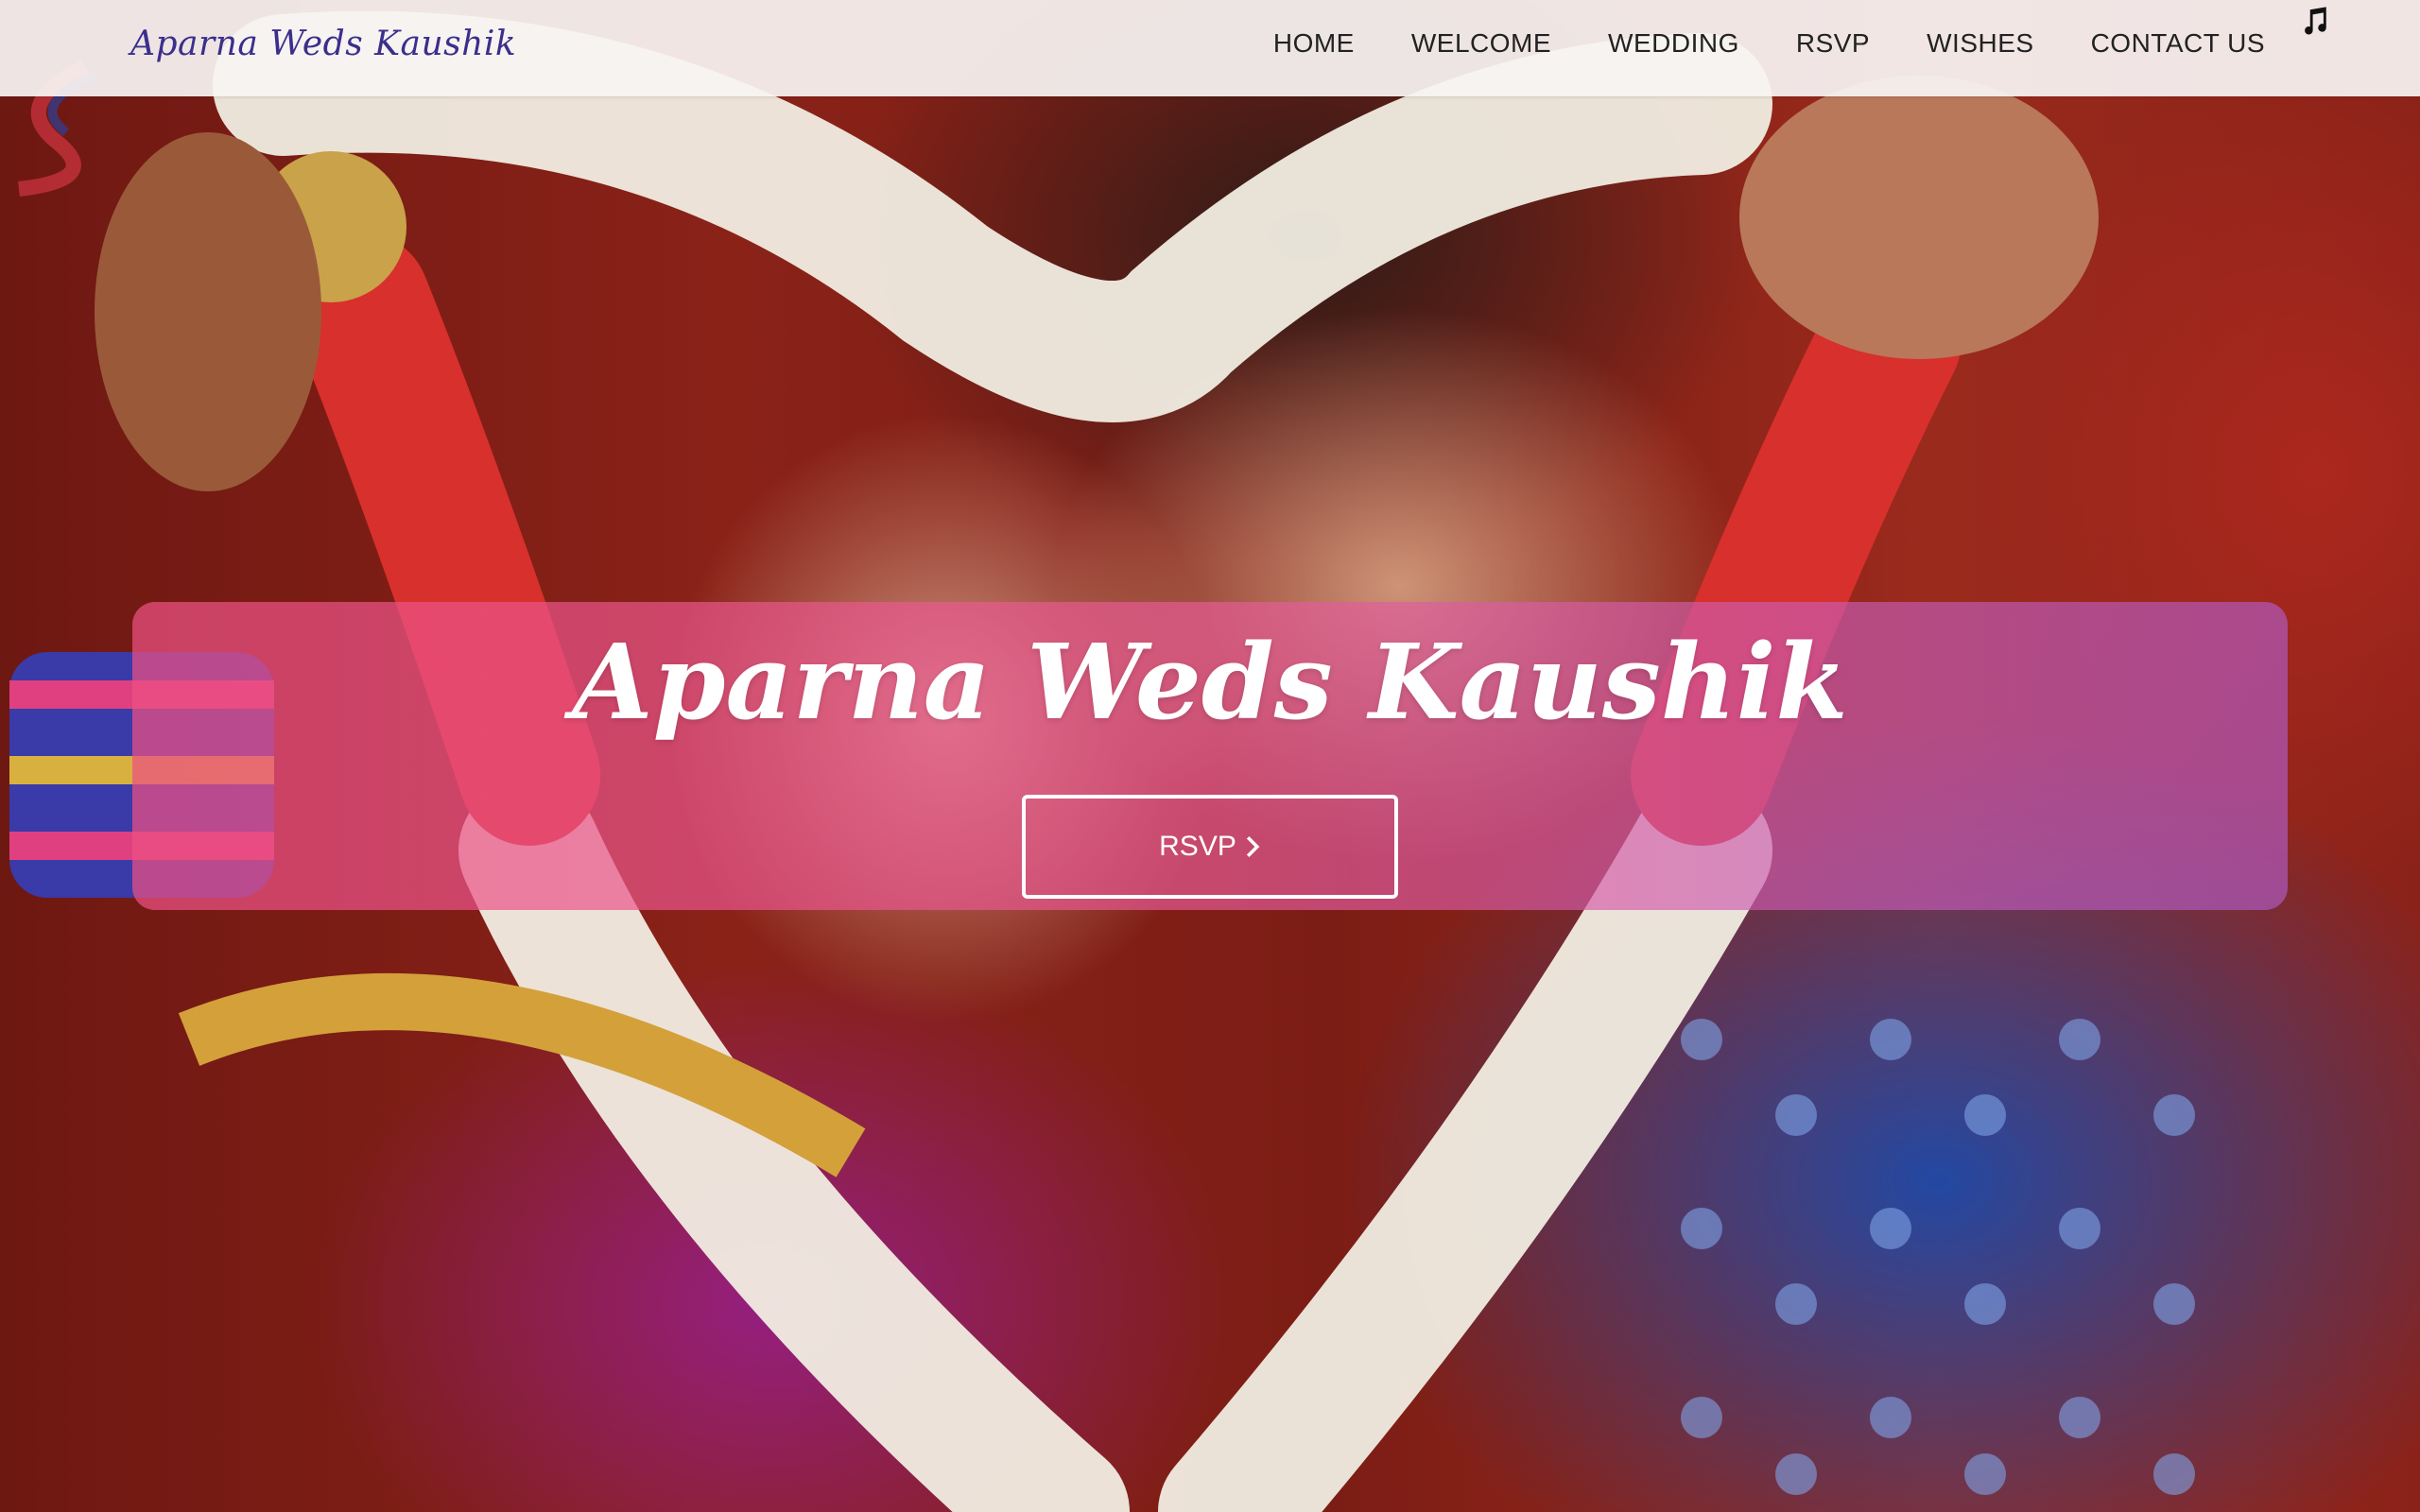 Image resolution: width=2420 pixels, height=1512 pixels. Describe the element at coordinates (1253, 846) in the screenshot. I see `chevron-right-icon` at that location.